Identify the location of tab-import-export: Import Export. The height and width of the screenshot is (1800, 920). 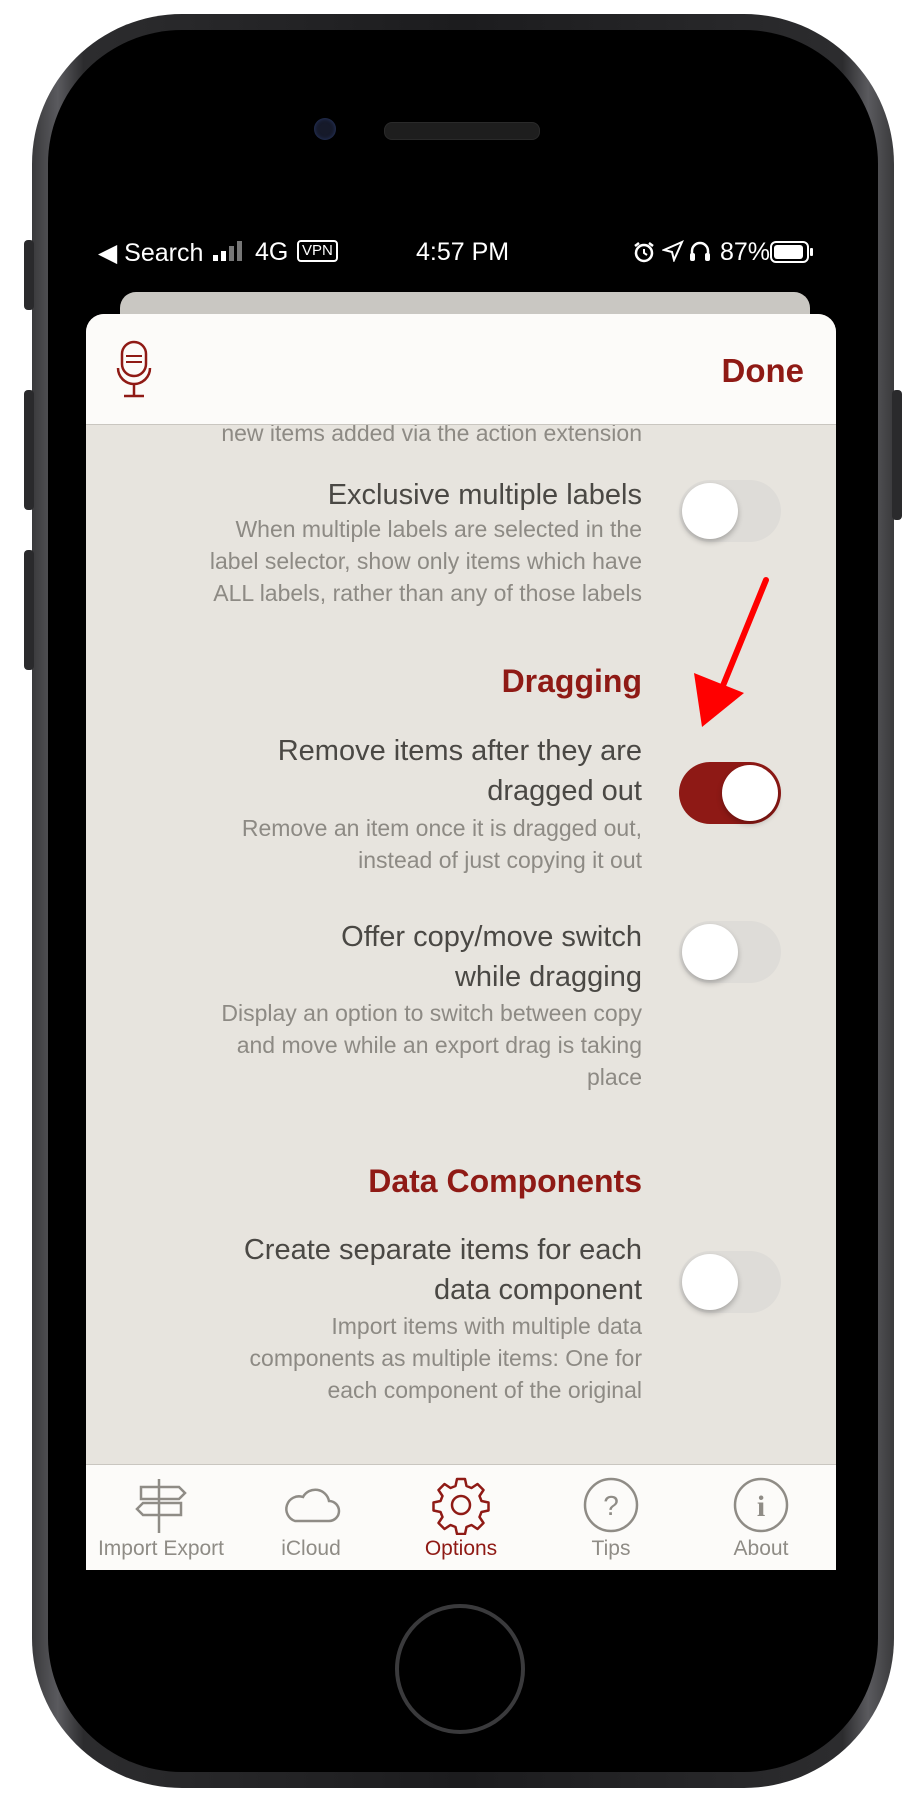
(161, 1517).